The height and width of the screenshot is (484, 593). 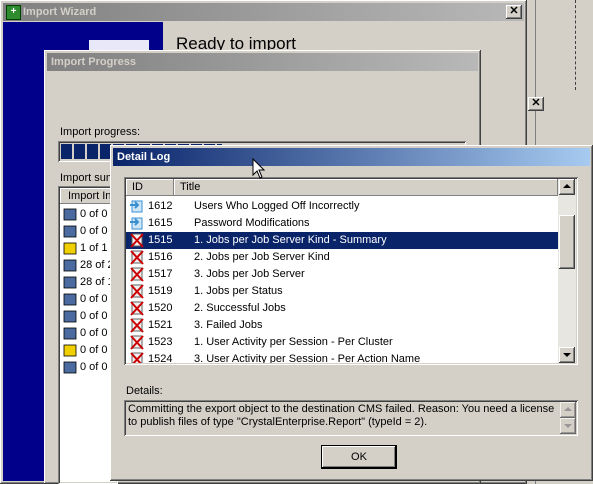 What do you see at coordinates (160, 342) in the screenshot?
I see `log-row-id: 1523` at bounding box center [160, 342].